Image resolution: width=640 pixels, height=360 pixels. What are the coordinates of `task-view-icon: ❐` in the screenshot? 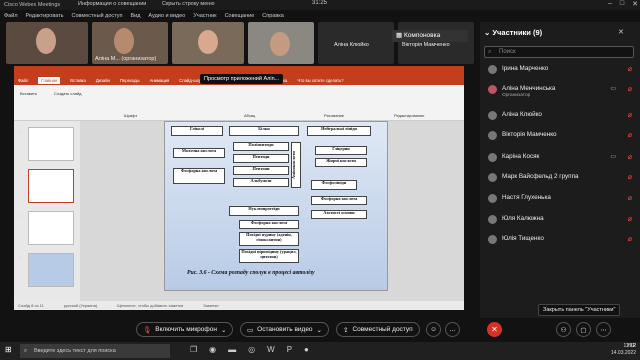 It's located at (193, 349).